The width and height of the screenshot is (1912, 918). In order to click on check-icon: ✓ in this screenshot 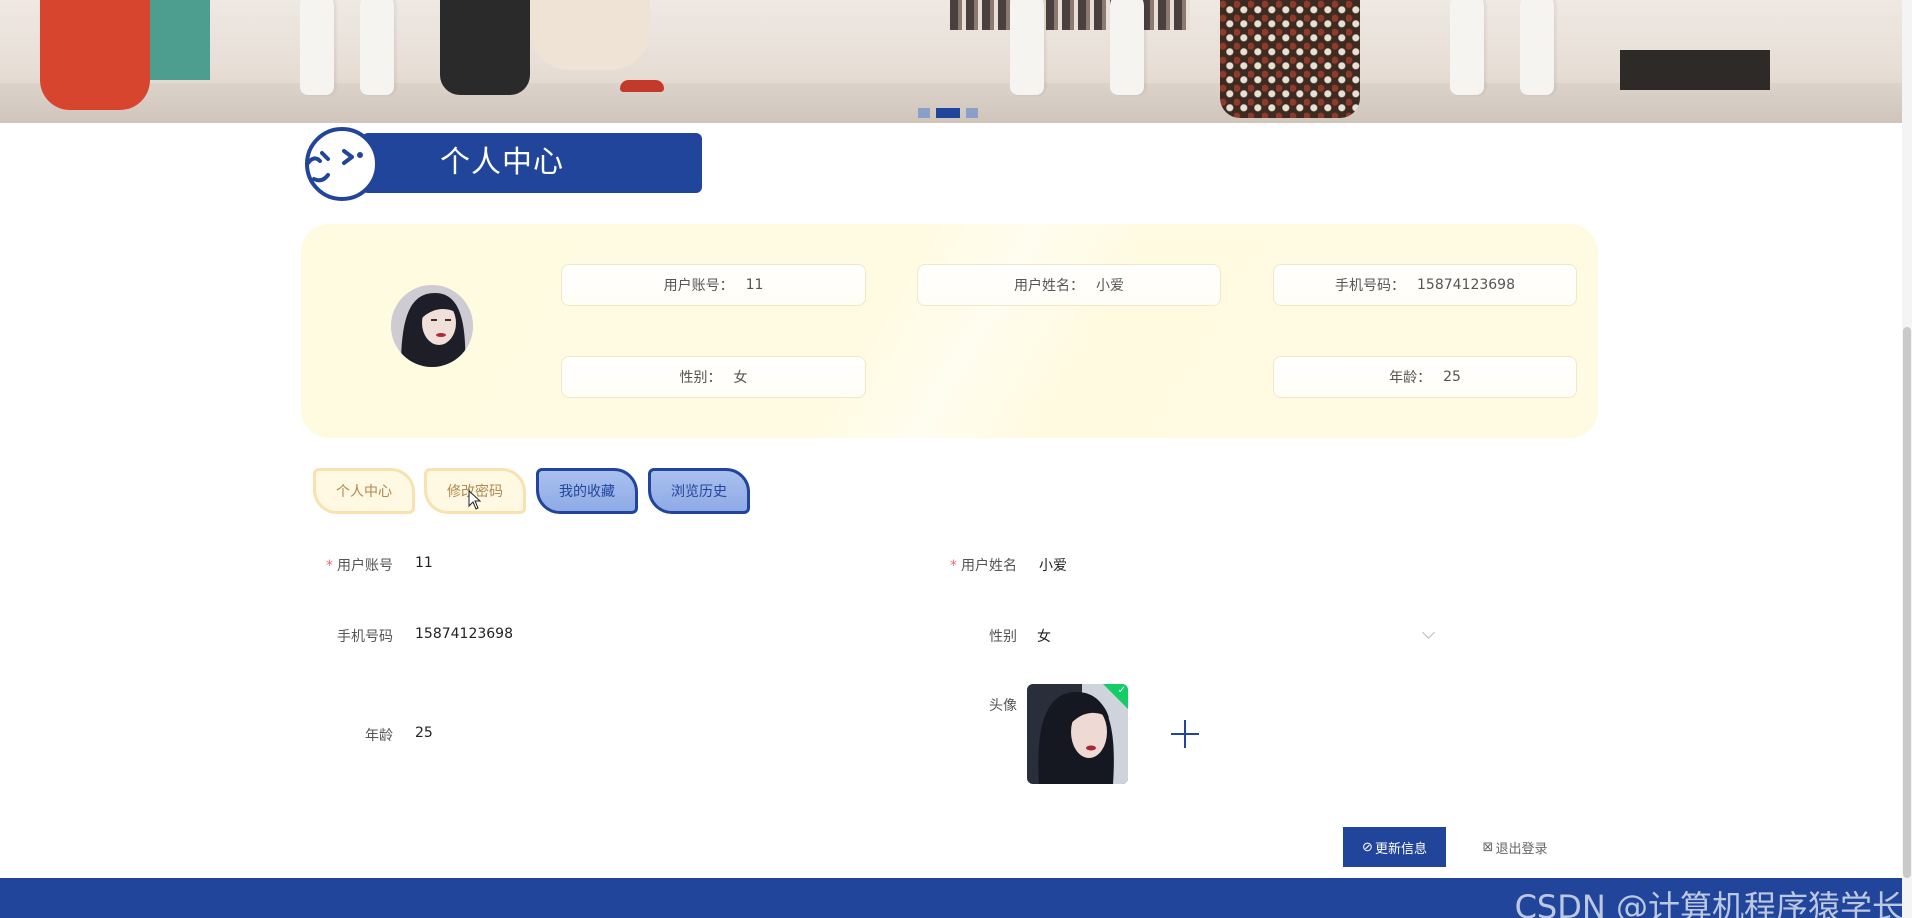, I will do `click(1121, 690)`.